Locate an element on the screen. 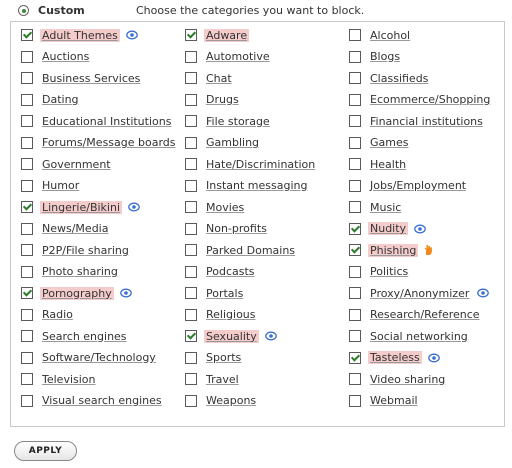  category-label: Classifieds is located at coordinates (399, 78).